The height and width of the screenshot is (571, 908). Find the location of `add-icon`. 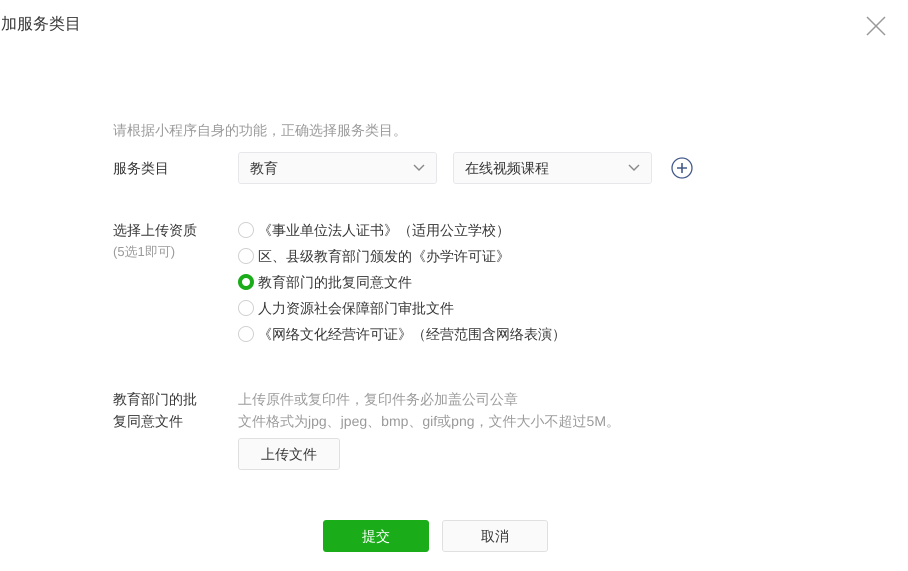

add-icon is located at coordinates (682, 168).